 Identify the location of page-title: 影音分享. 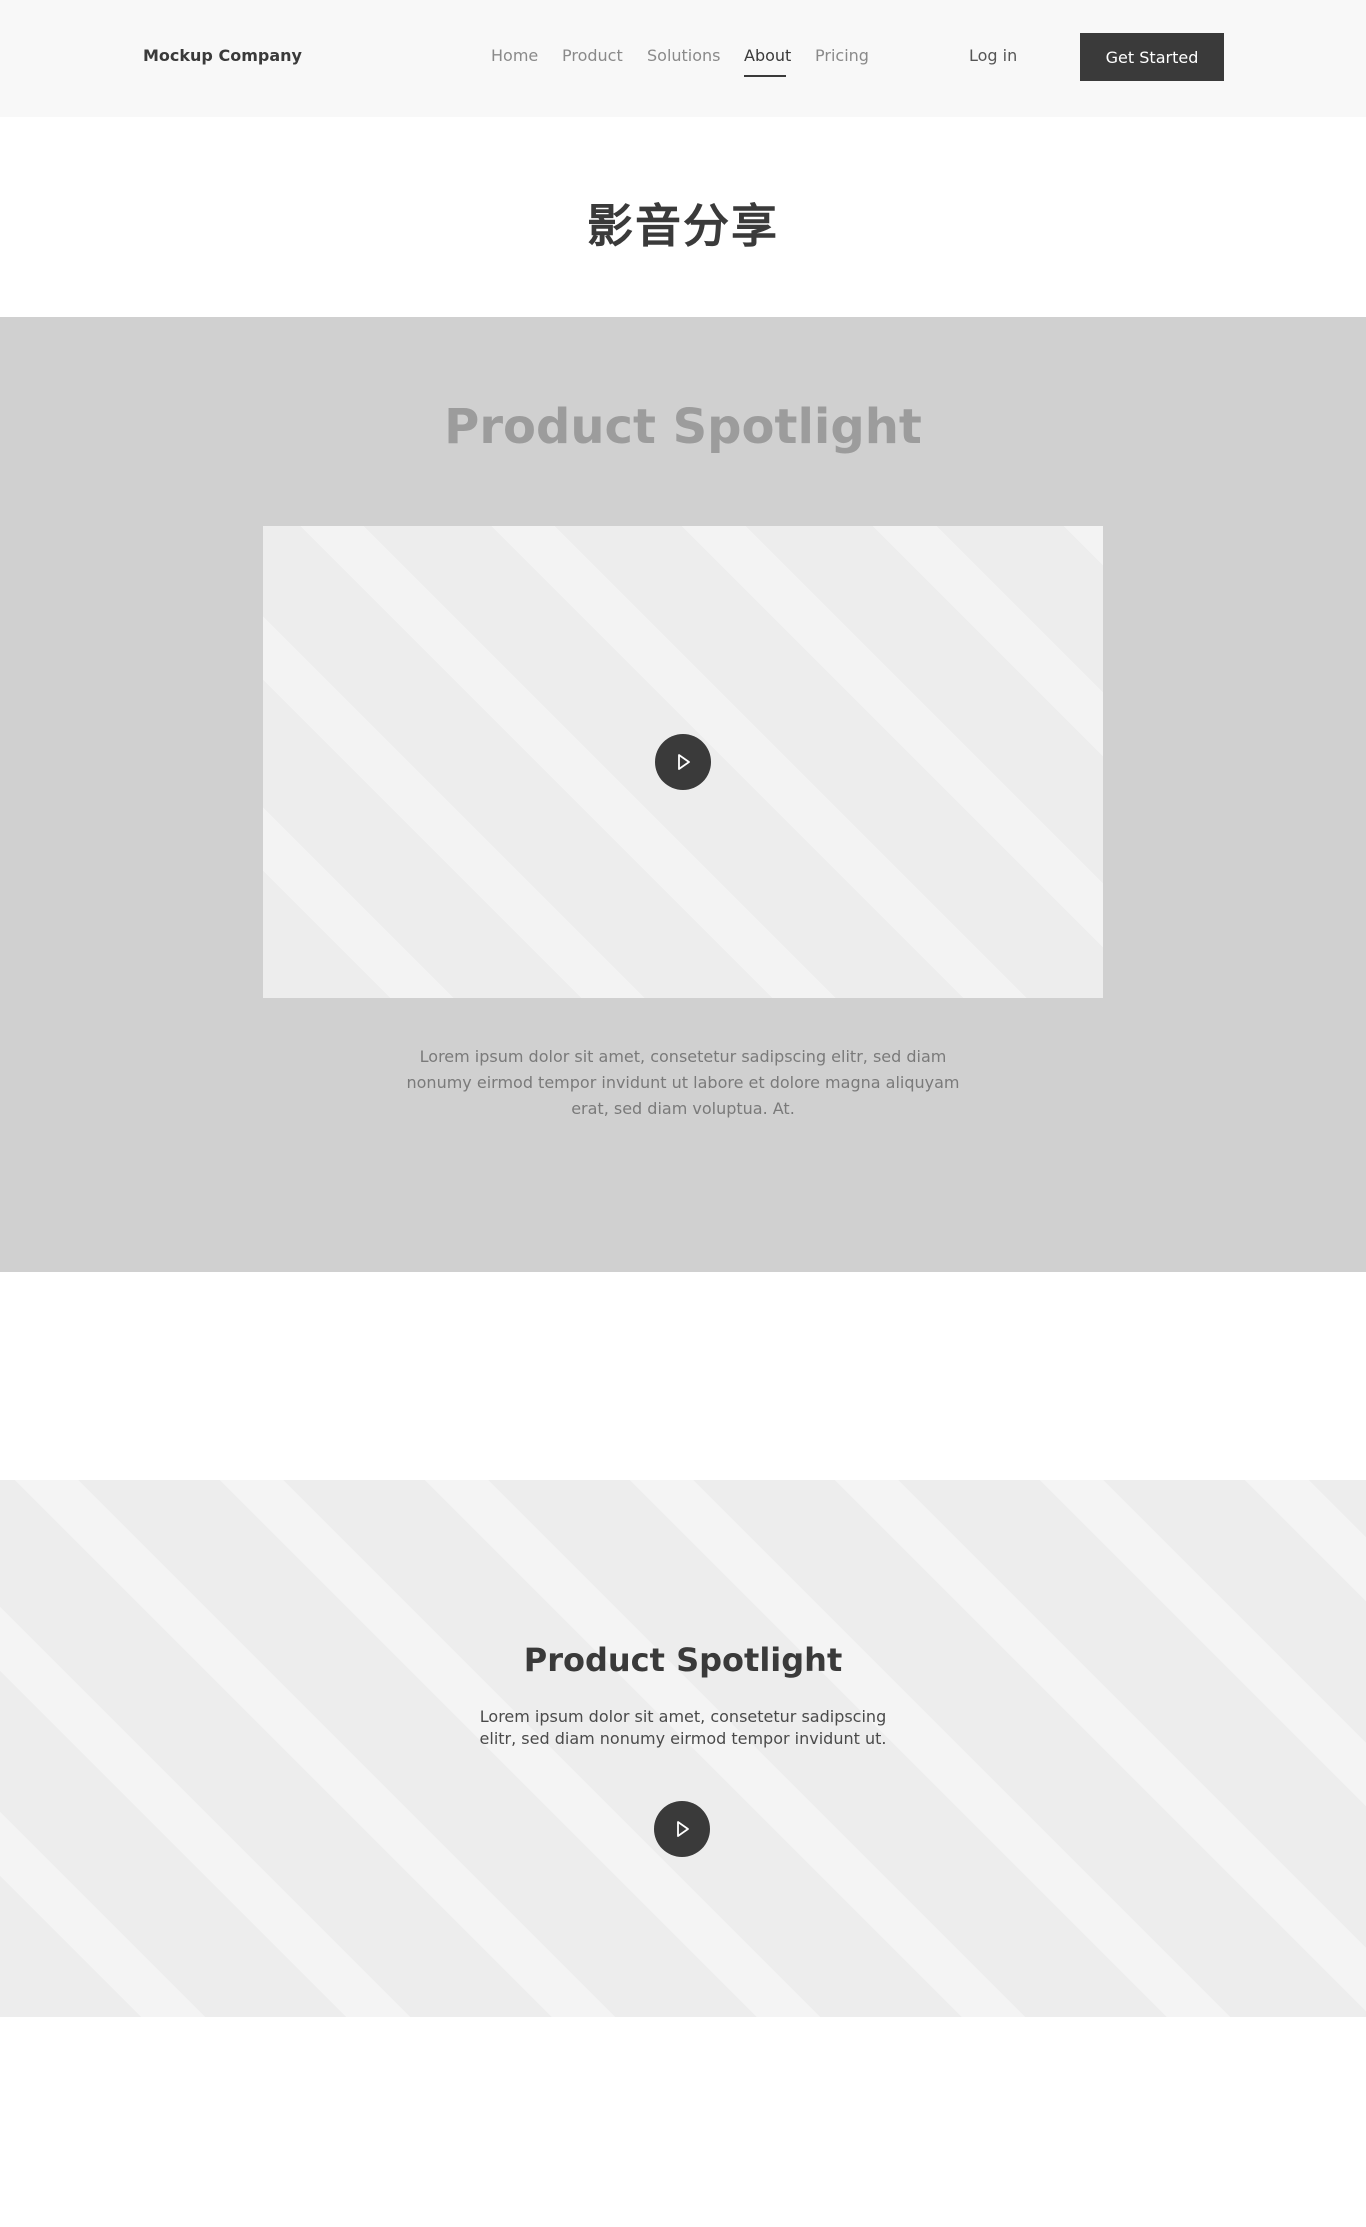
(683, 226).